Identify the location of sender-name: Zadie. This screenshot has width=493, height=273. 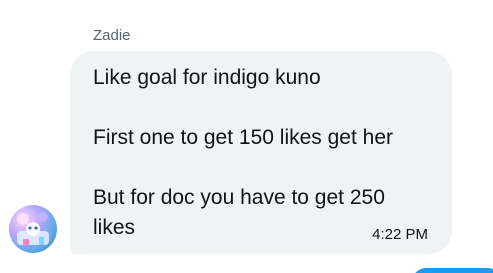
(112, 35).